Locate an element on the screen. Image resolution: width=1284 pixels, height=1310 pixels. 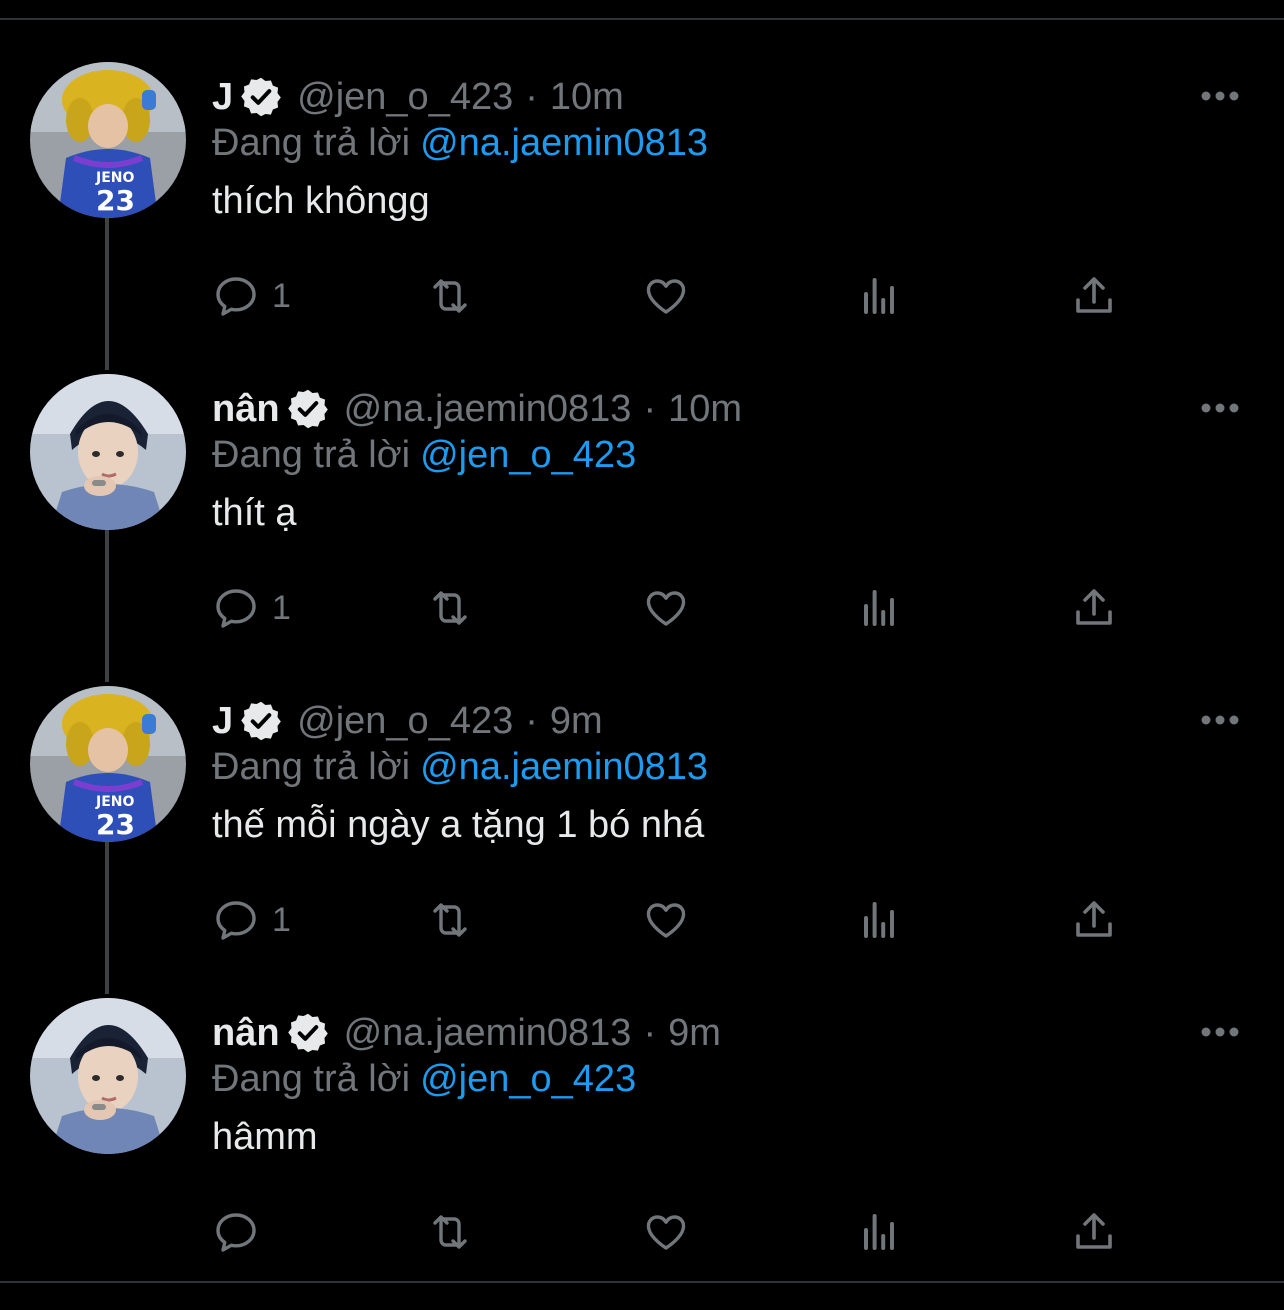
tweet-text: thít ạ is located at coordinates (254, 513).